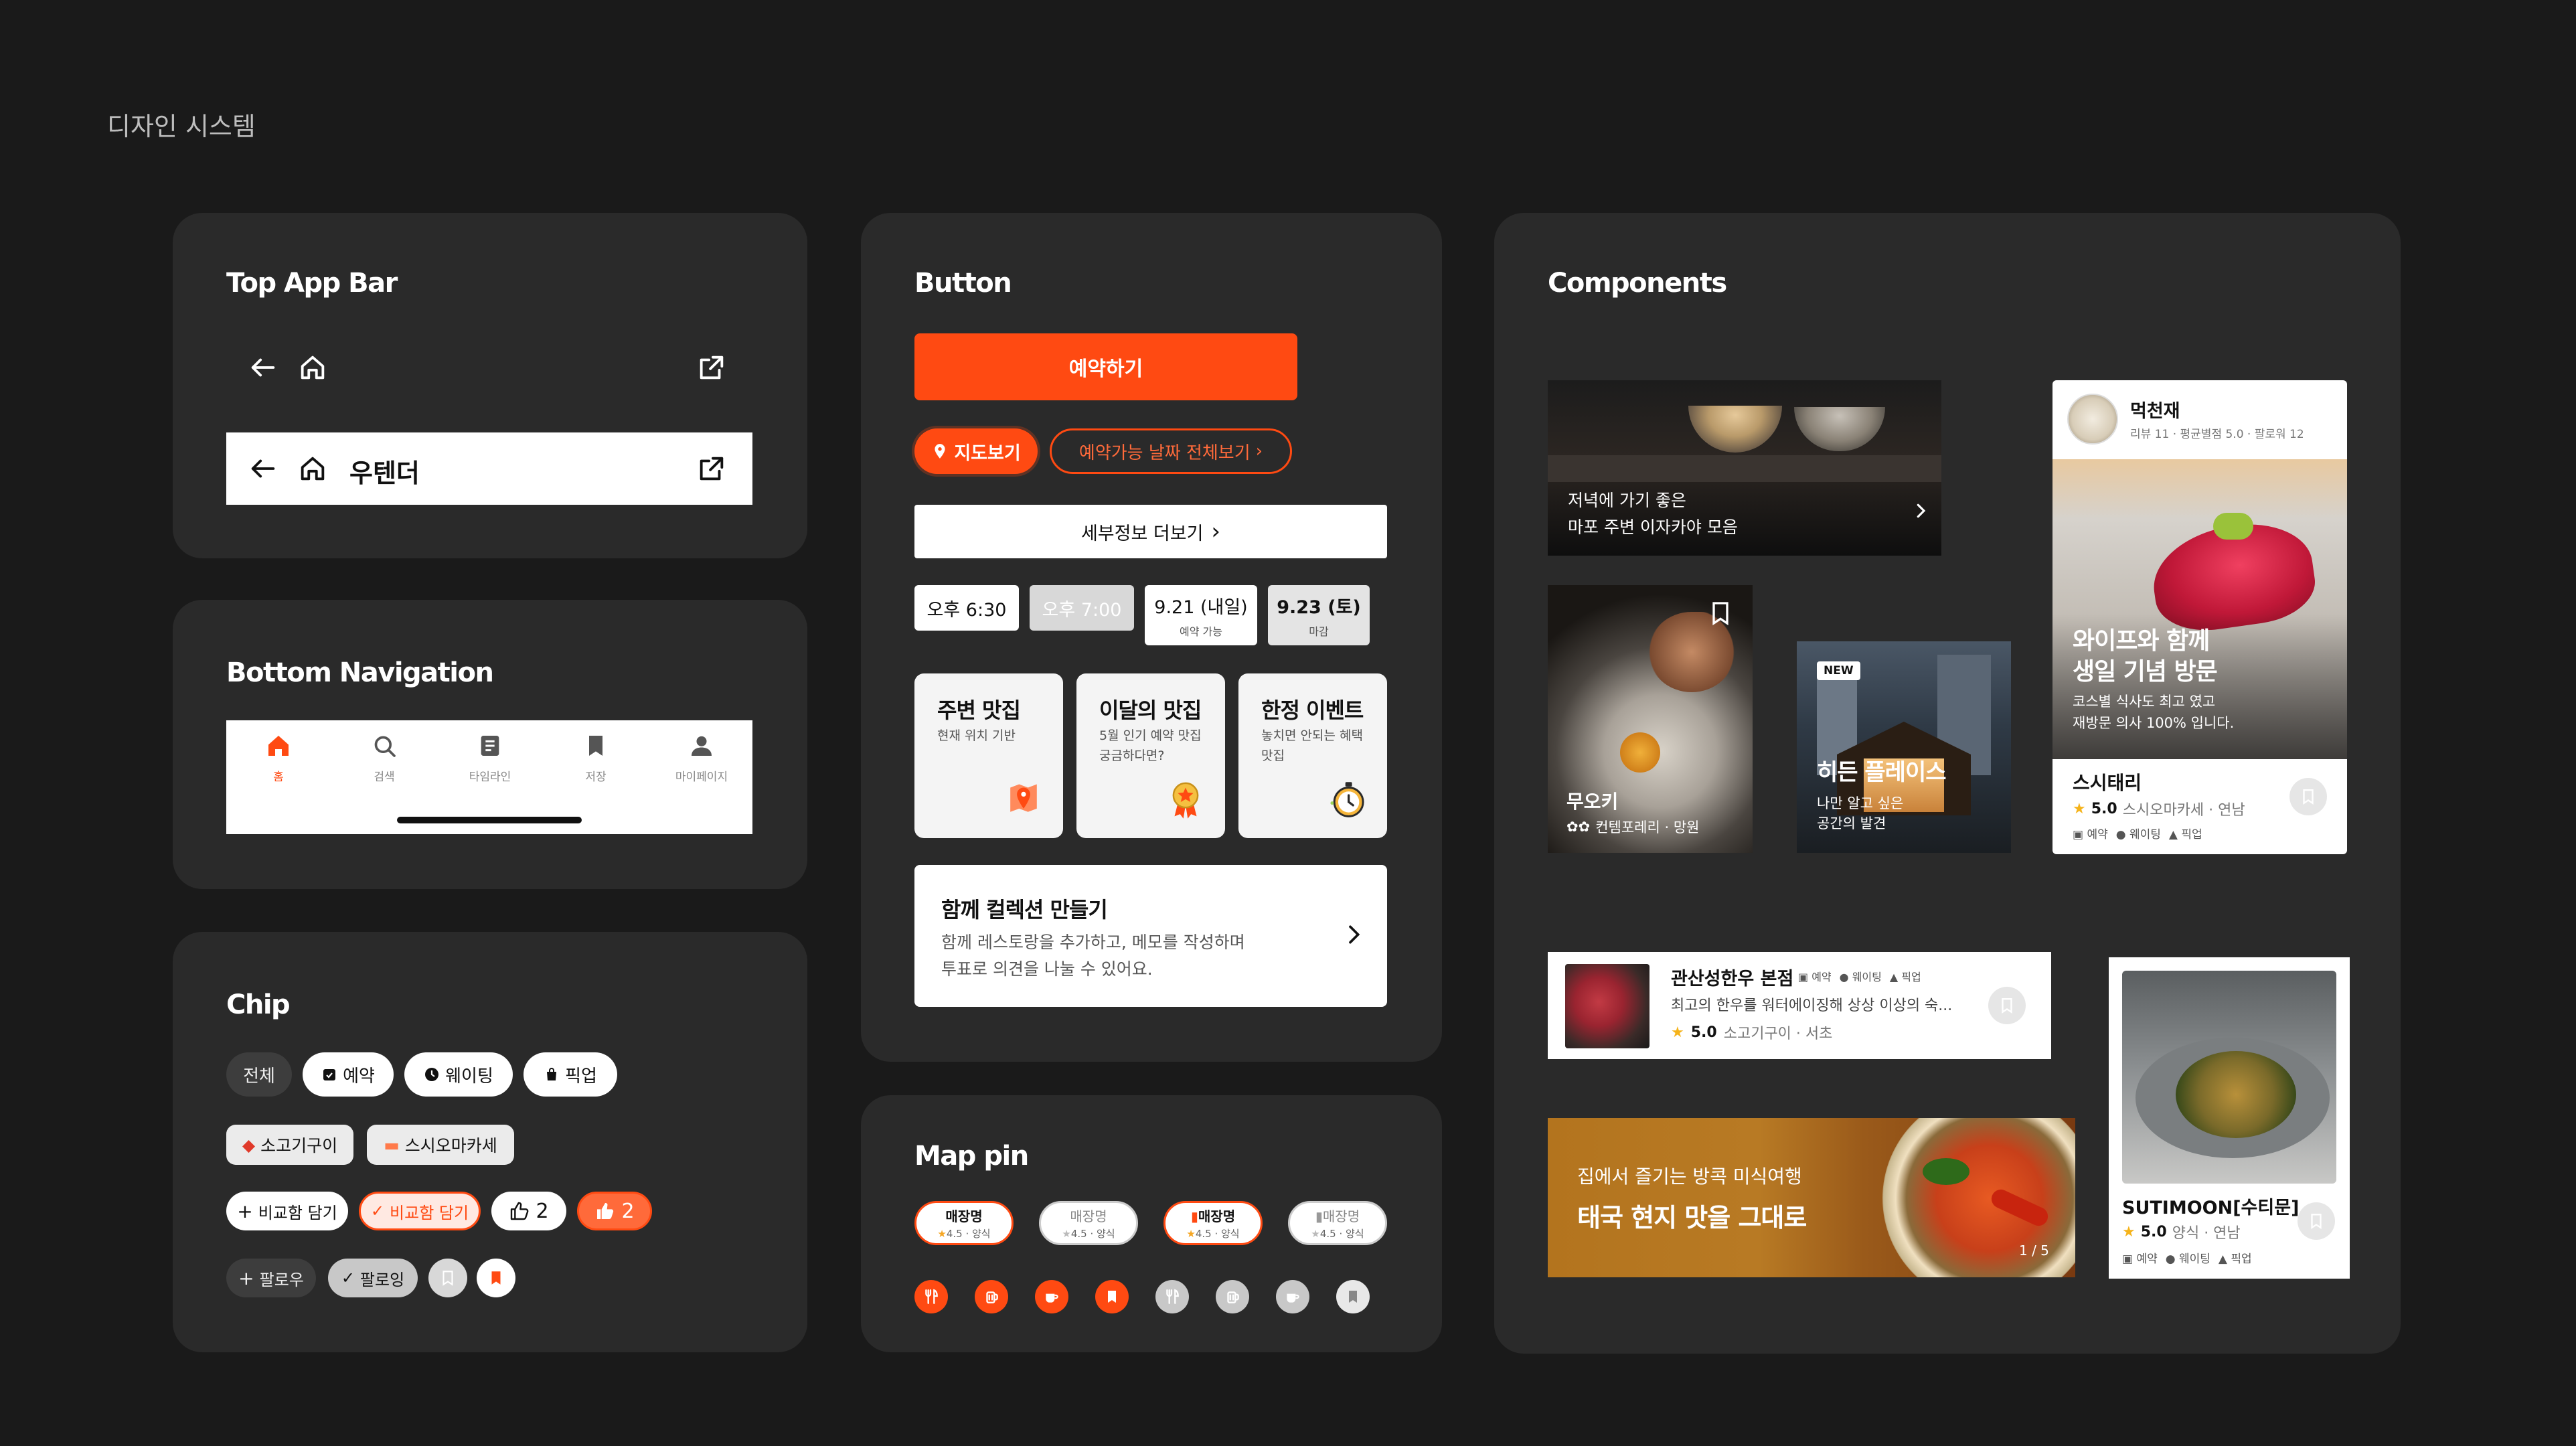 Image resolution: width=2576 pixels, height=1446 pixels. I want to click on chip-waiting: 웨이팅, so click(459, 1074).